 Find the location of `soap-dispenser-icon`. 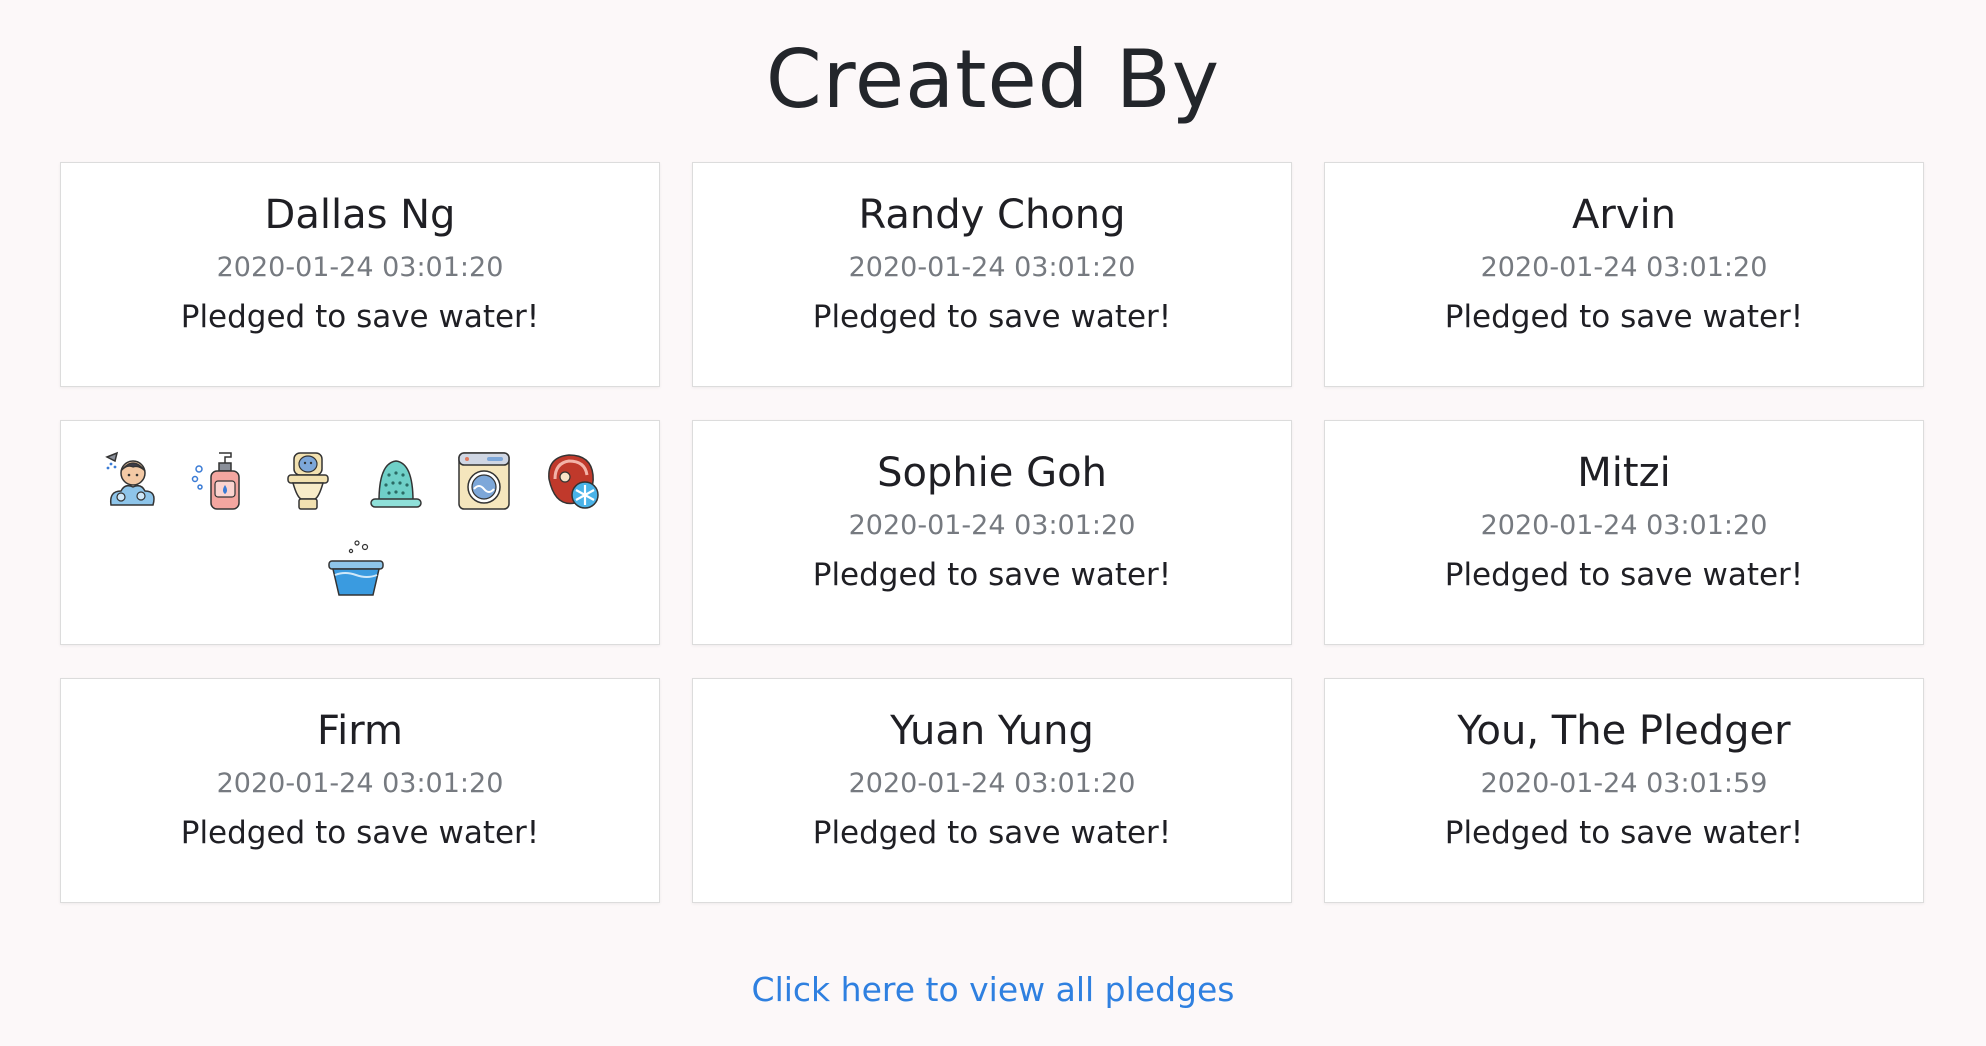

soap-dispenser-icon is located at coordinates (215, 481).